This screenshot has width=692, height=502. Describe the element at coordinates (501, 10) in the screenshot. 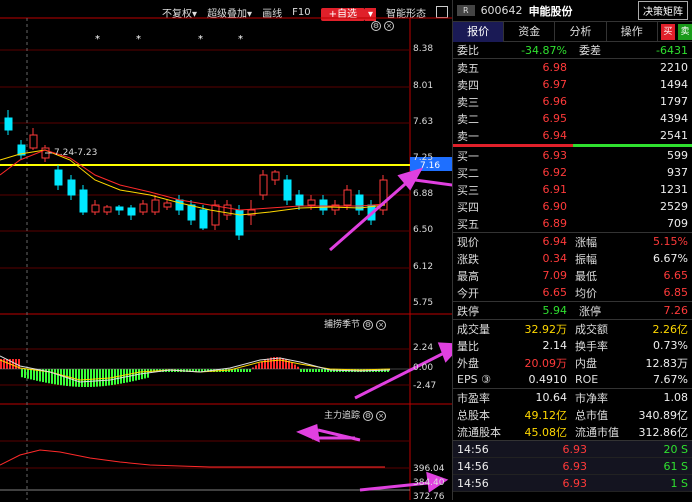

I see `stock-code: 600642` at that location.